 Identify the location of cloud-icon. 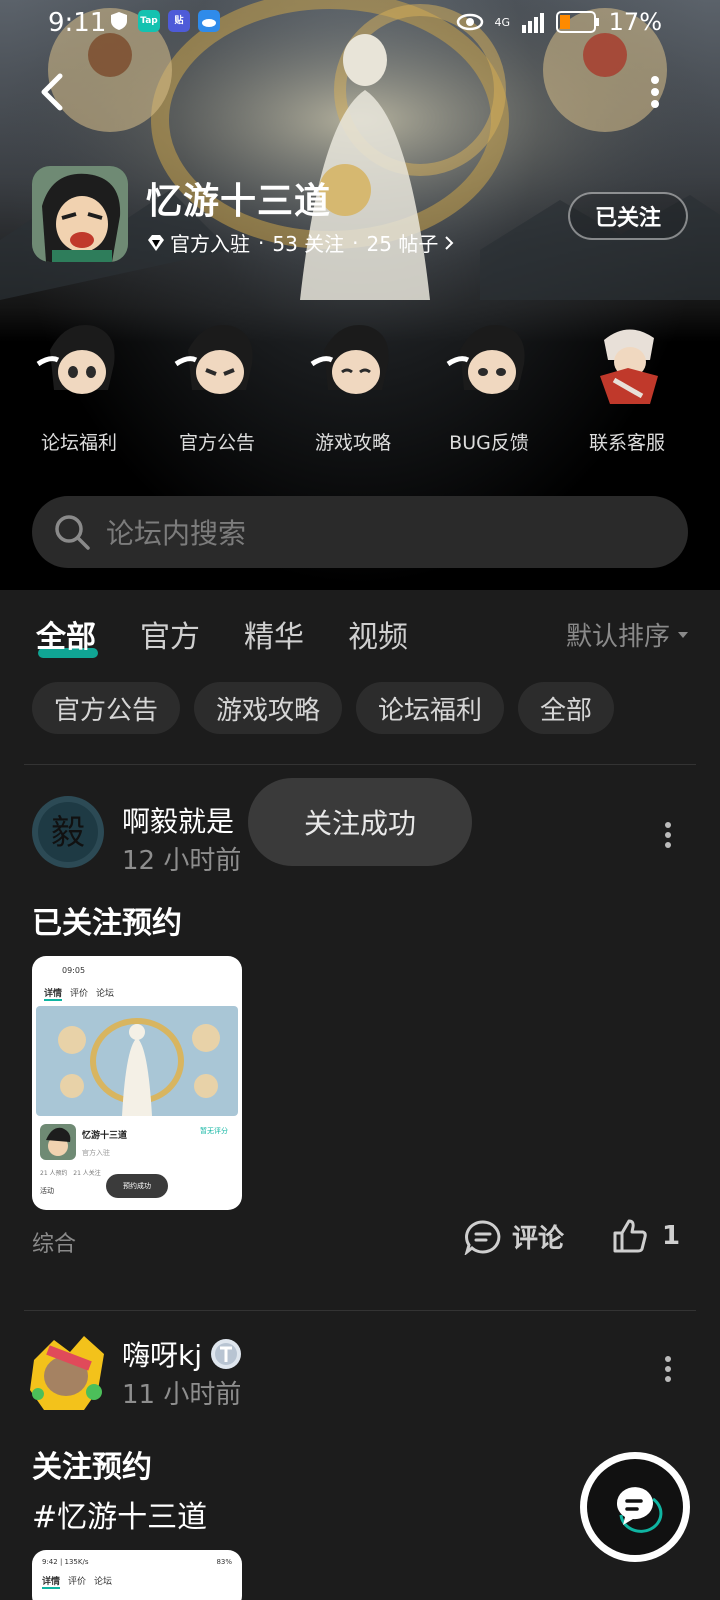
(209, 21).